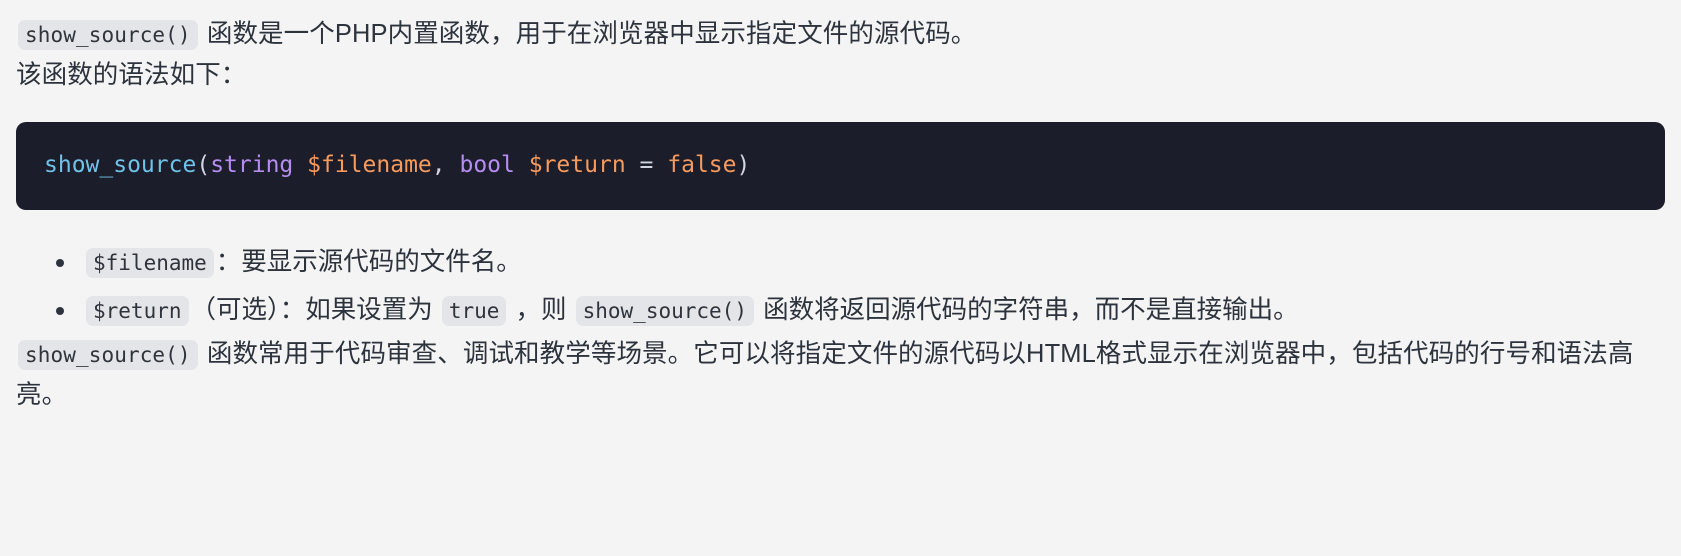  What do you see at coordinates (487, 165) in the screenshot?
I see `code-token-type-bool: bool` at bounding box center [487, 165].